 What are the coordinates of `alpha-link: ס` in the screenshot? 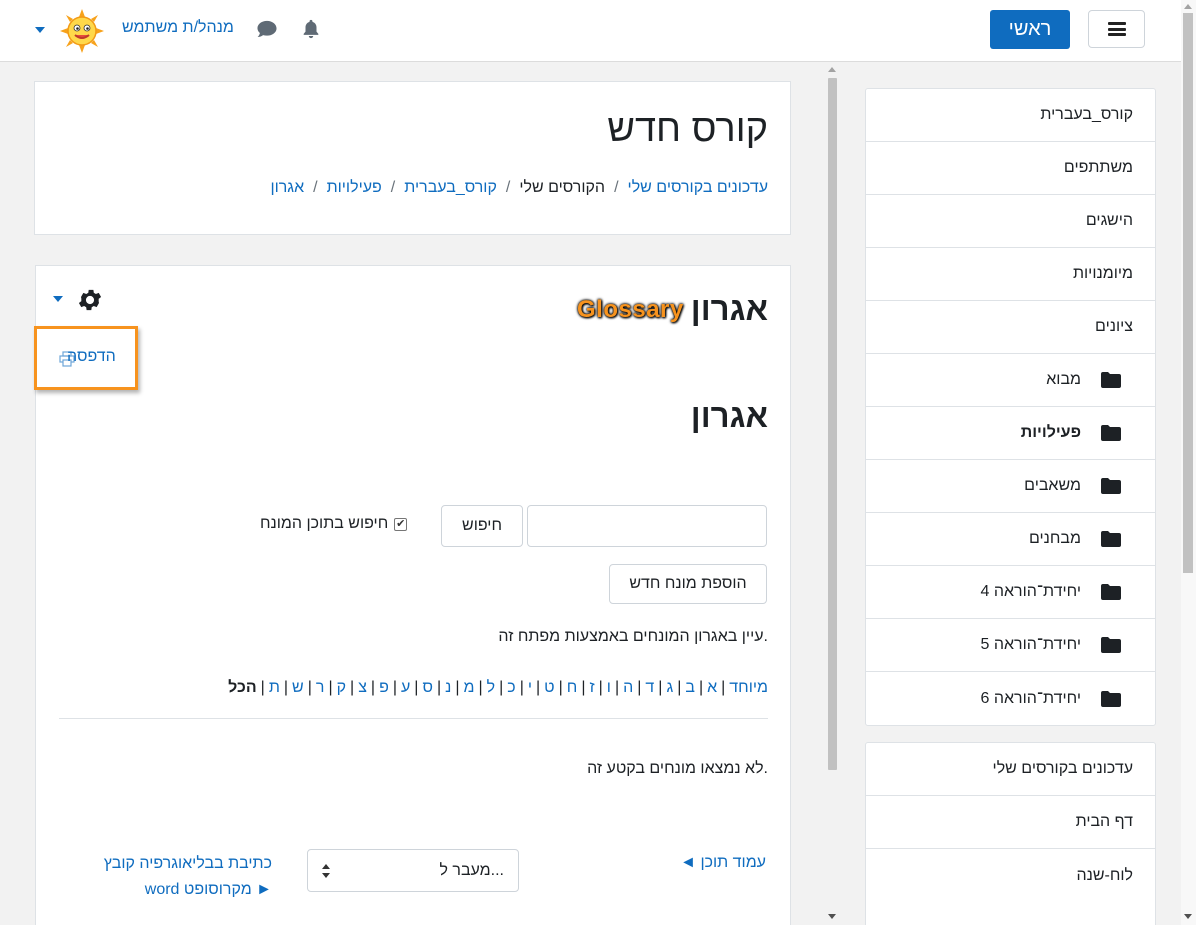 It's located at (427, 688).